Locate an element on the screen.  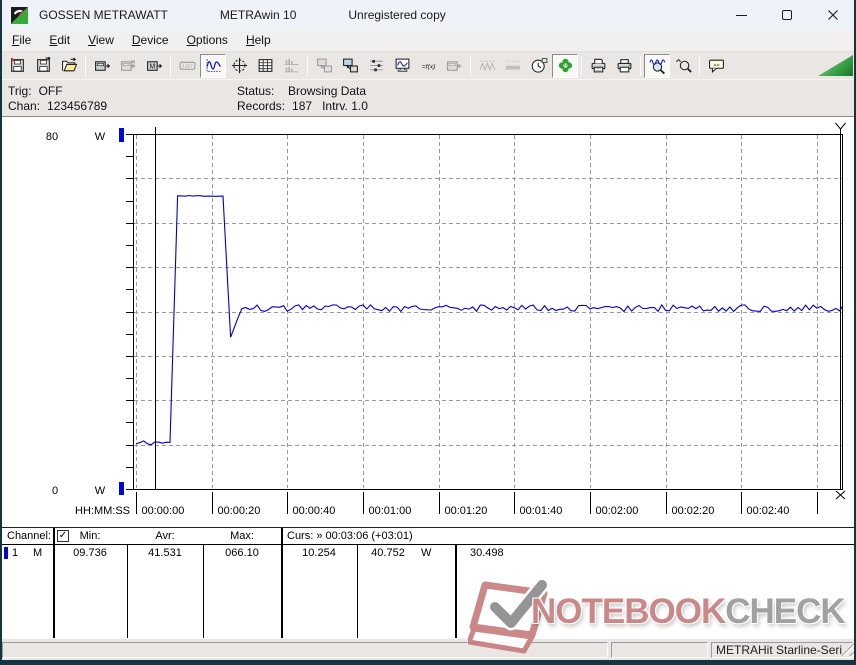
menu-file: File is located at coordinates (21, 40).